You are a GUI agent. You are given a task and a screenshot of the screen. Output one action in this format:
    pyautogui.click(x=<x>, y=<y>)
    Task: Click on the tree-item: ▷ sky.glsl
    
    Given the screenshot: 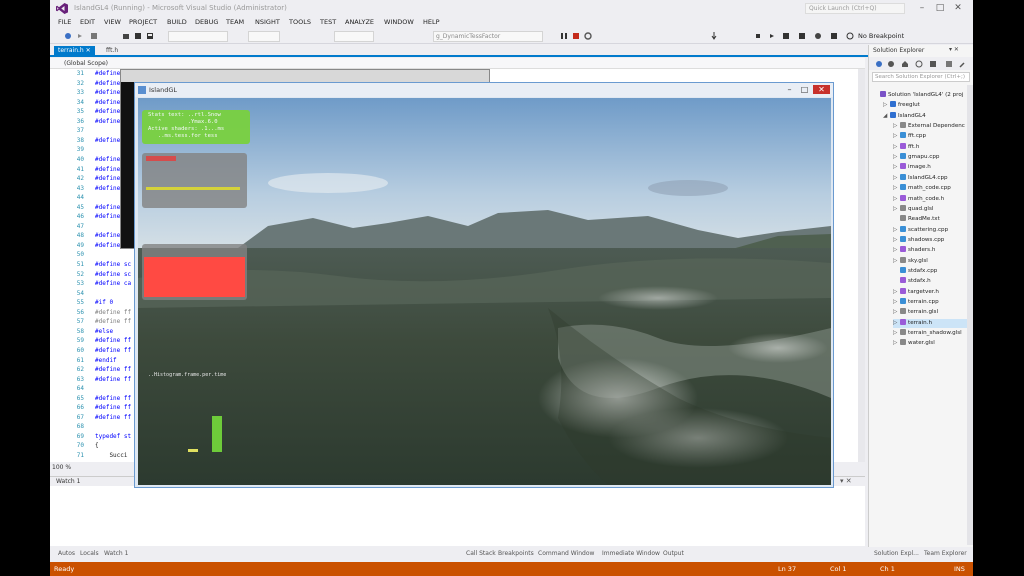 What is the action you would take?
    pyautogui.click(x=930, y=261)
    